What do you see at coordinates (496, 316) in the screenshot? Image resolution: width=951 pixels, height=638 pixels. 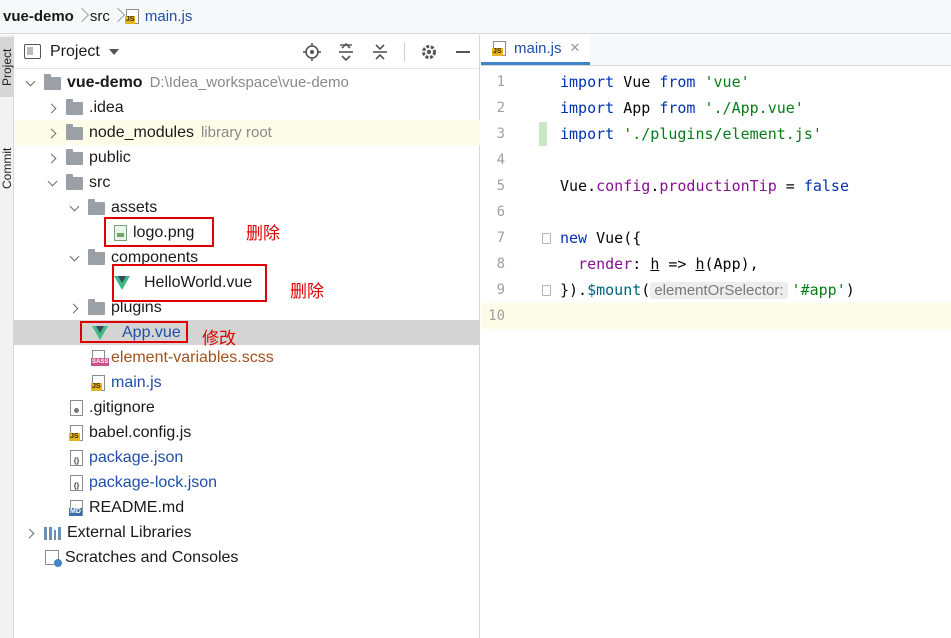 I see `line-number: 10` at bounding box center [496, 316].